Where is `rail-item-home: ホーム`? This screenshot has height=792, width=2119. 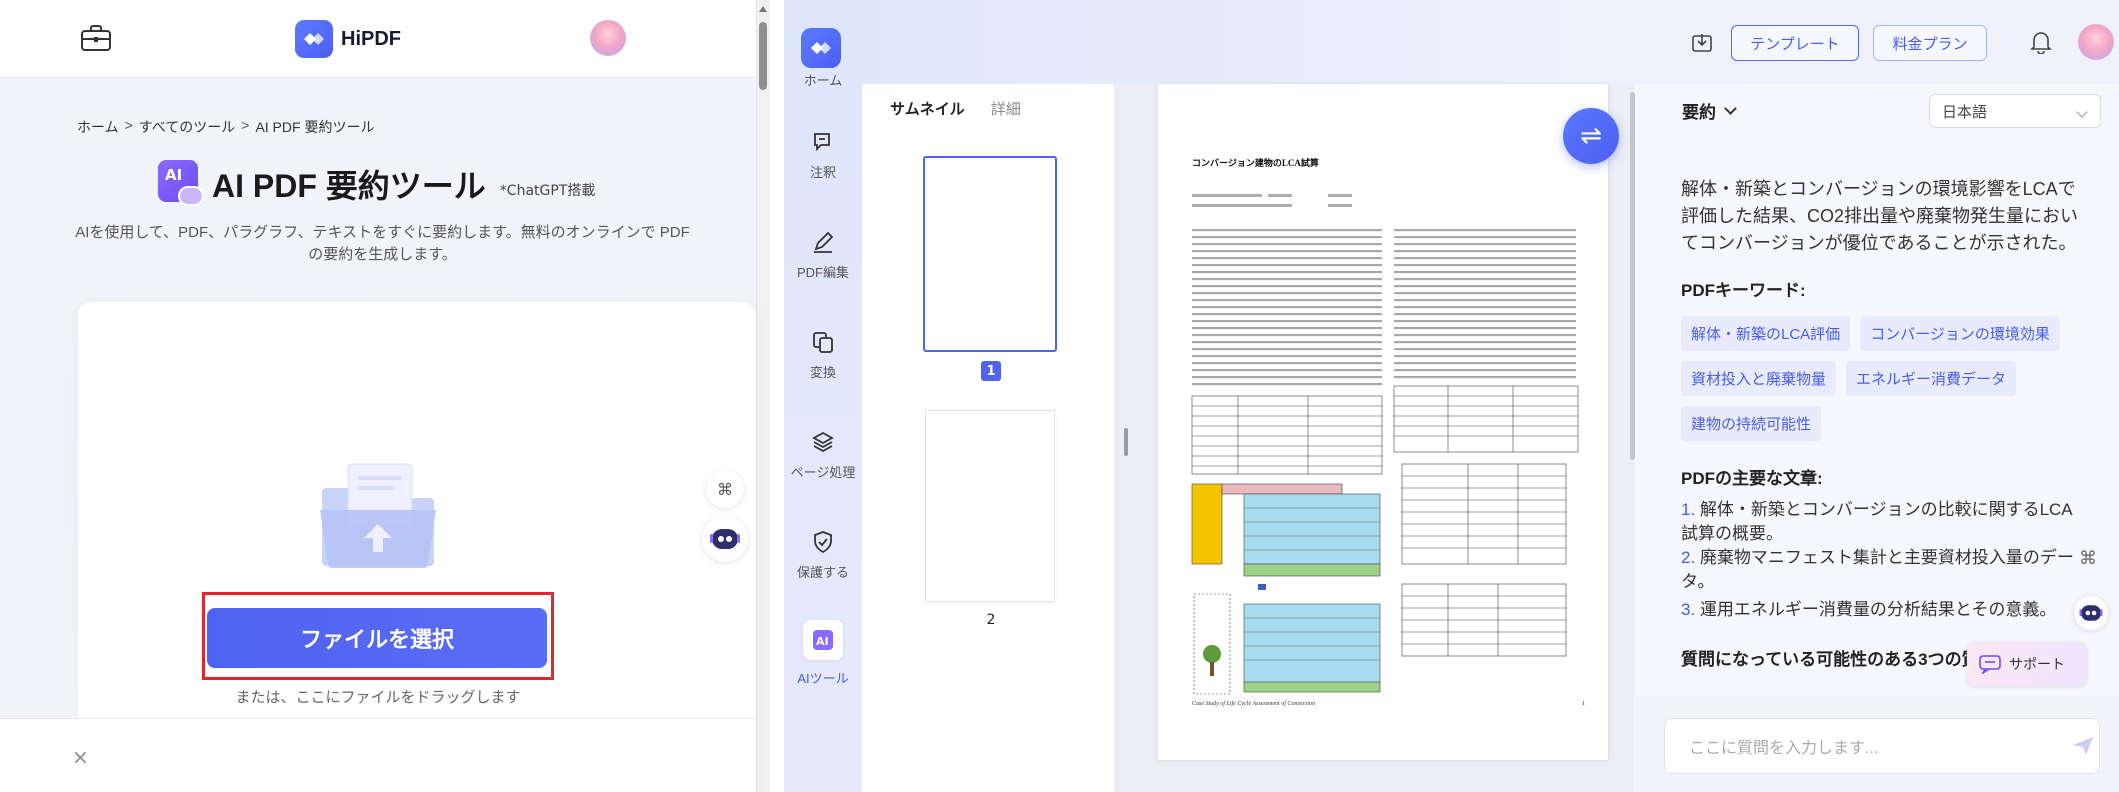 rail-item-home: ホーム is located at coordinates (823, 79).